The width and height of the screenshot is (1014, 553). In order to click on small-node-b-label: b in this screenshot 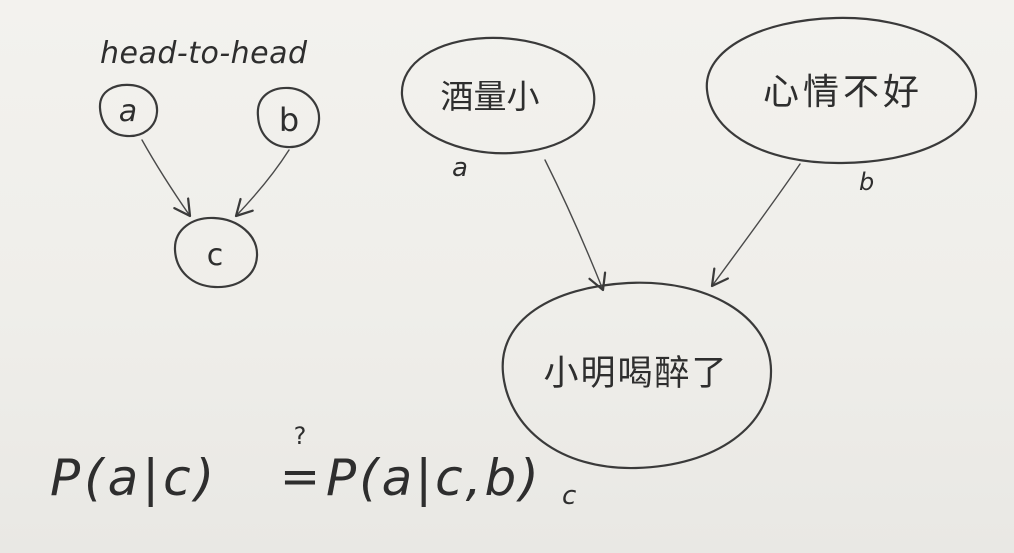, I will do `click(289, 120)`.